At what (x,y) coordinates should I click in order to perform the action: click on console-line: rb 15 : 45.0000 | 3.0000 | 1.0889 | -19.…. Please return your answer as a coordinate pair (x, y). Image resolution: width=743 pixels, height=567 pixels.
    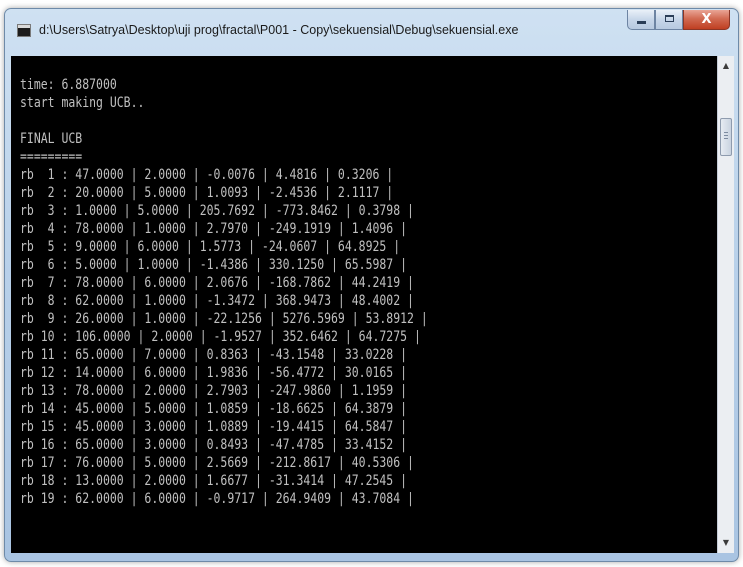
    Looking at the image, I should click on (214, 427).